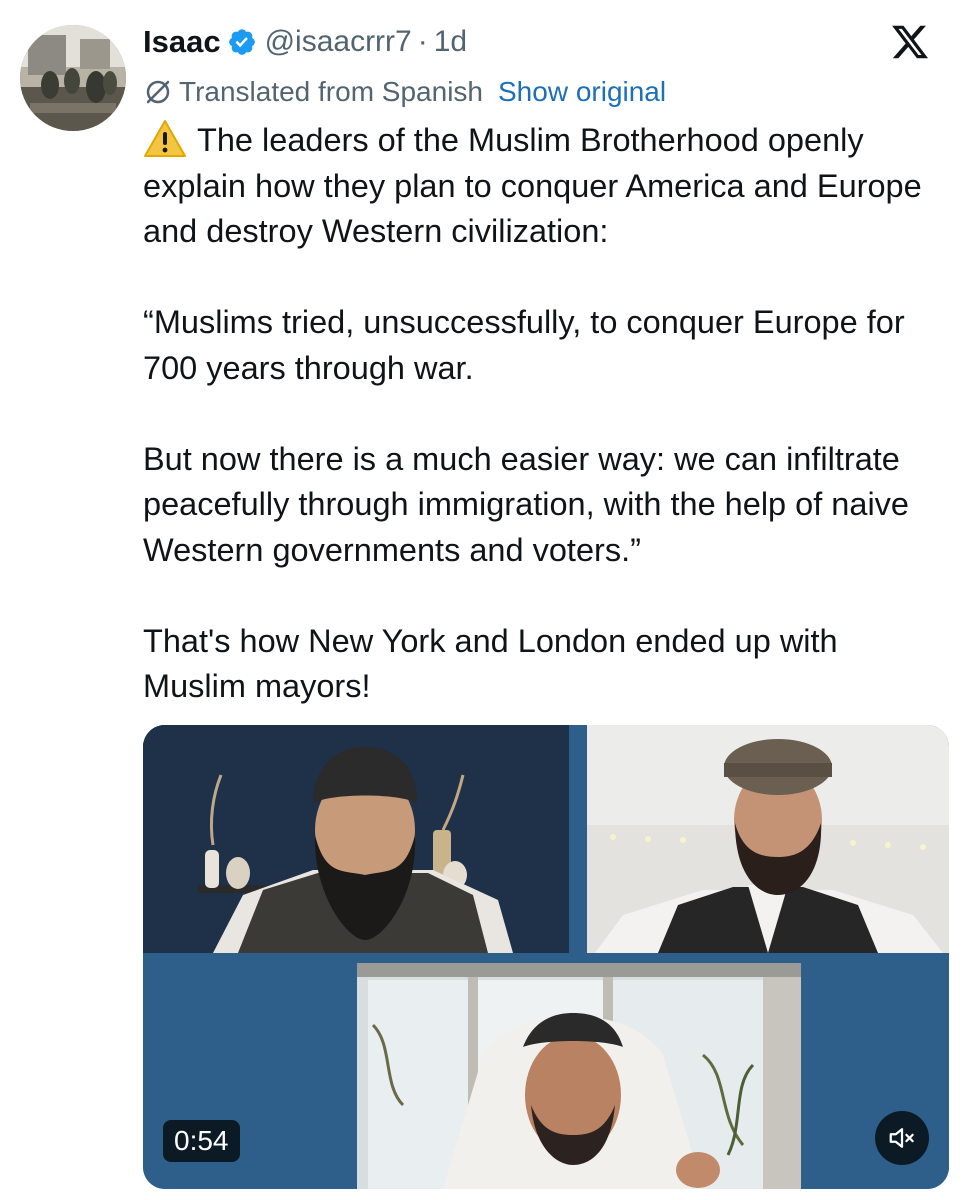 The height and width of the screenshot is (1200, 970). I want to click on avatar-image, so click(73, 78).